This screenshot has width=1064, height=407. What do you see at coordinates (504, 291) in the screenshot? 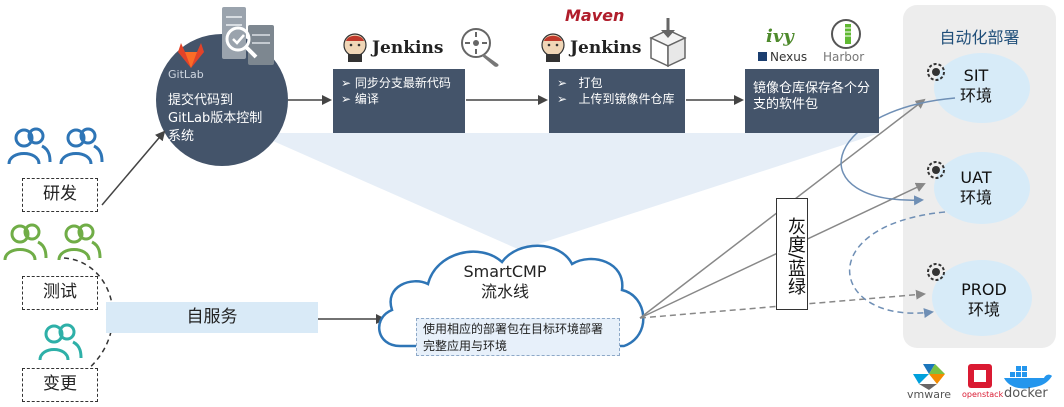
I see `pipeline-title-line2: 流水线` at bounding box center [504, 291].